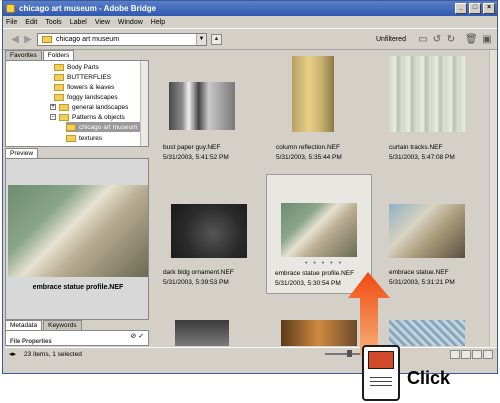  Describe the element at coordinates (381, 373) in the screenshot. I see `phone-icon` at that location.